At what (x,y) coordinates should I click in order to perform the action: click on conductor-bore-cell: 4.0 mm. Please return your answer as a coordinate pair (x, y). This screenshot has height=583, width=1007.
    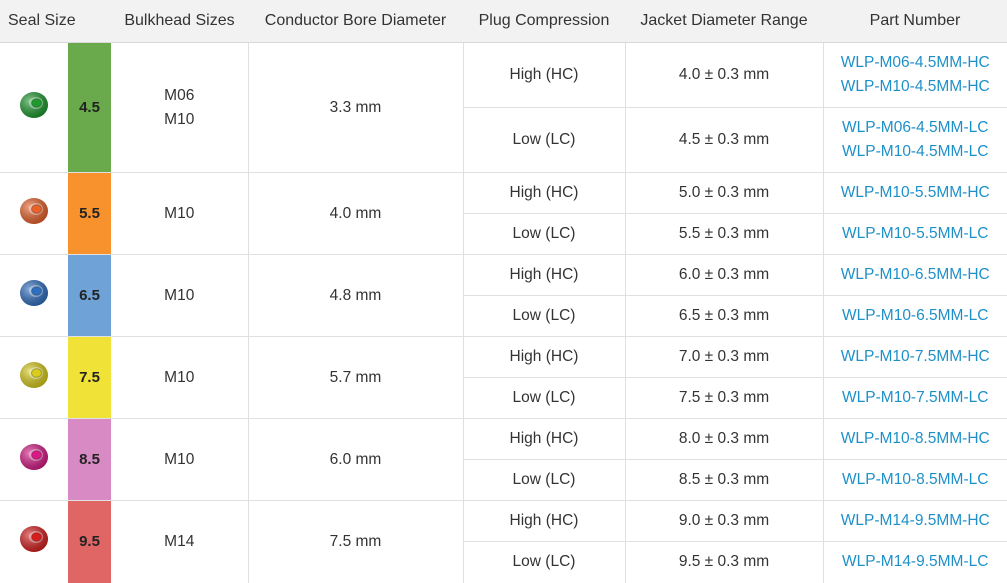
    Looking at the image, I should click on (355, 213).